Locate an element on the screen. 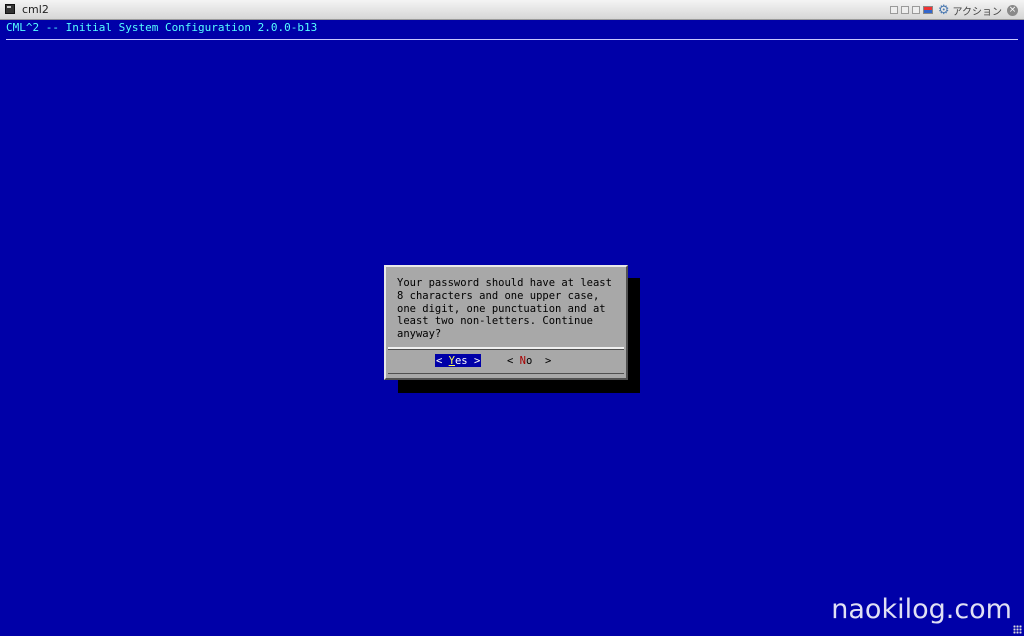  yes-button: < Yes > is located at coordinates (458, 360).